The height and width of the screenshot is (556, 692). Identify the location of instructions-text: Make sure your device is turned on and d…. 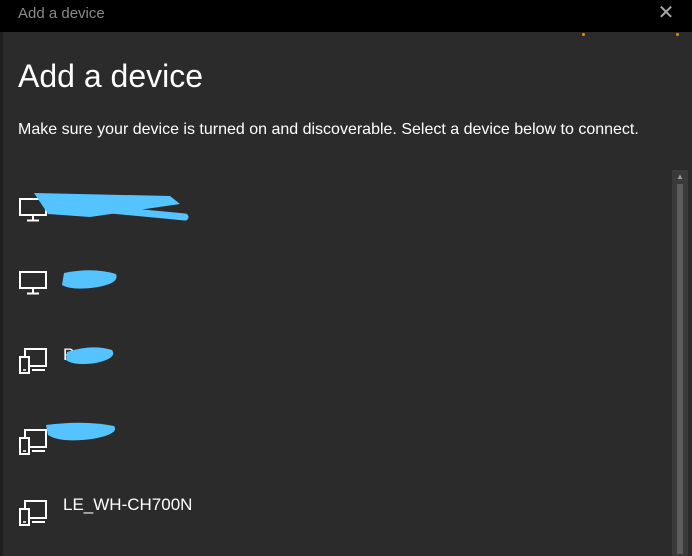
(328, 129).